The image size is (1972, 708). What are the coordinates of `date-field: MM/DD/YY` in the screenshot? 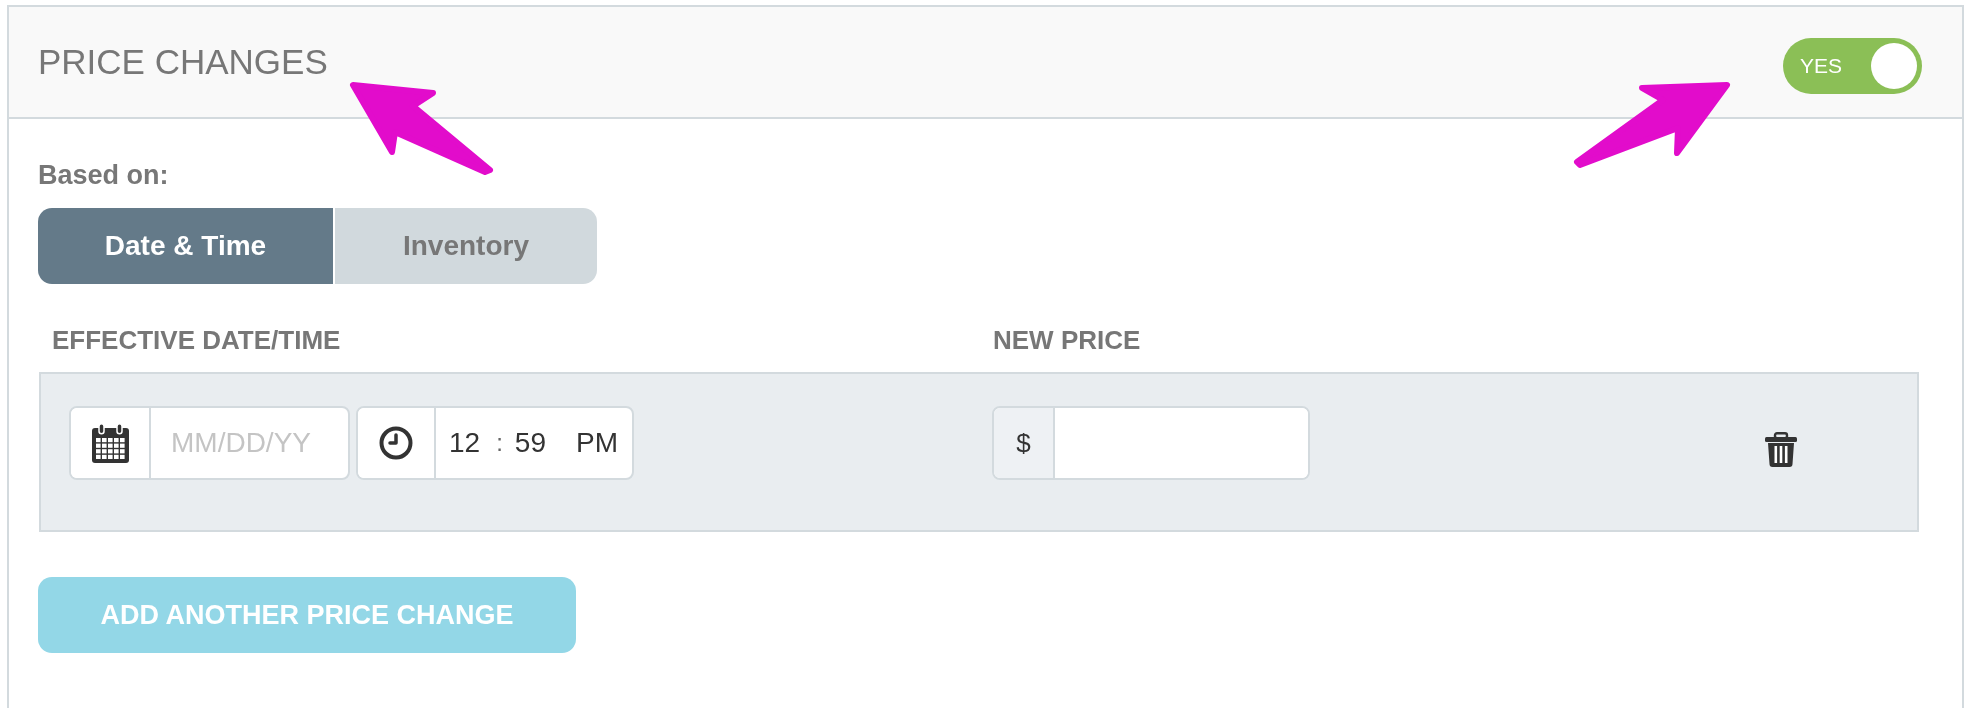 It's located at (209, 443).